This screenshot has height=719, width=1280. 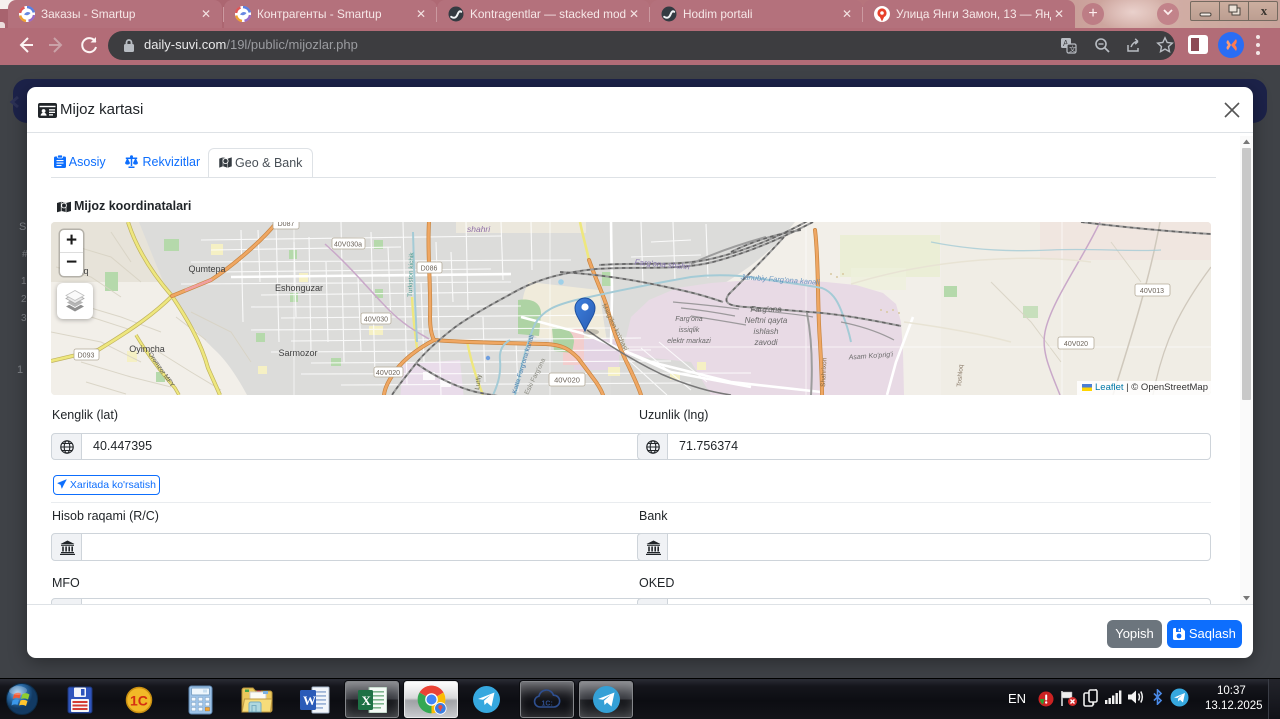 I want to click on svg-text: Qumtepa, so click(x=206, y=269).